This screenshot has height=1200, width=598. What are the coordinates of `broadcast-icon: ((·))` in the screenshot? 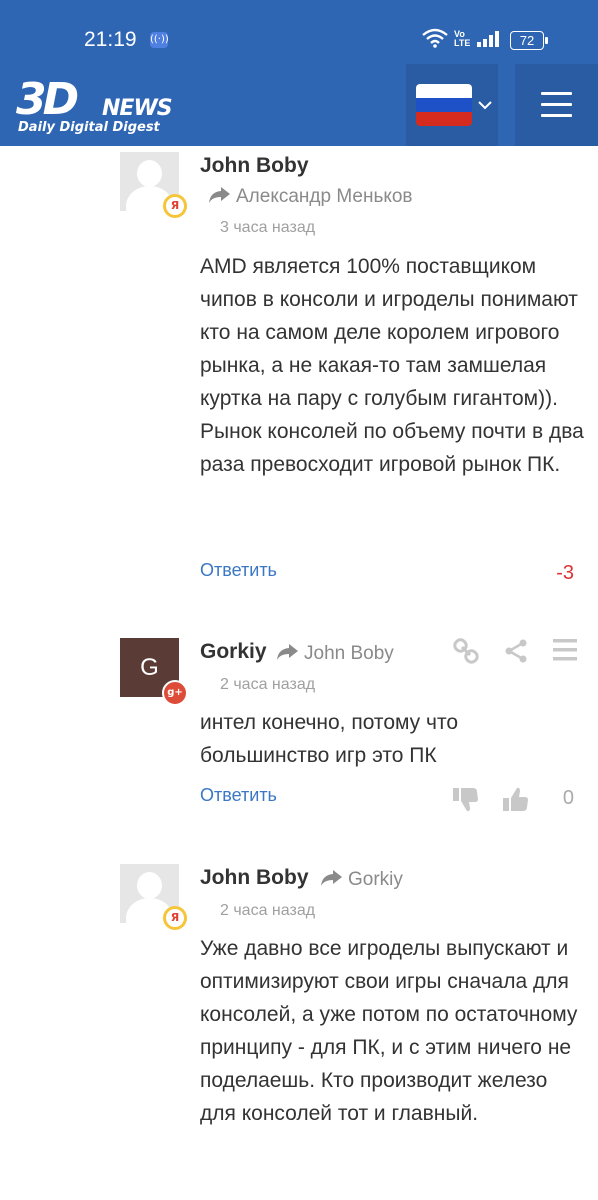 It's located at (159, 40).